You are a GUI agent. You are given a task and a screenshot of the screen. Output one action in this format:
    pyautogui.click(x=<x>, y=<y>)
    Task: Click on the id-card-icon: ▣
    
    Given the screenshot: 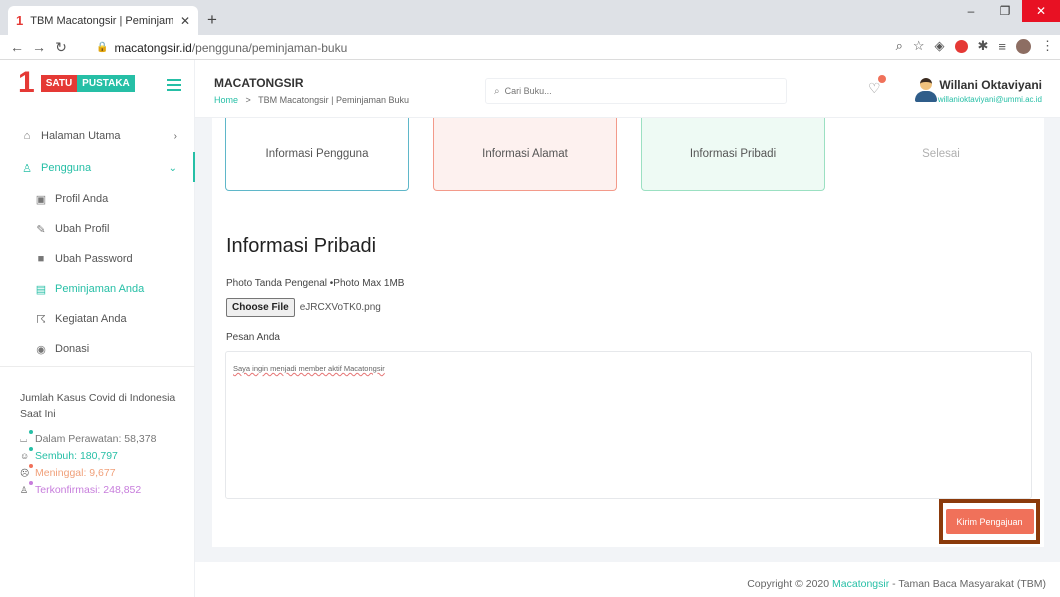 What is the action you would take?
    pyautogui.click(x=41, y=199)
    